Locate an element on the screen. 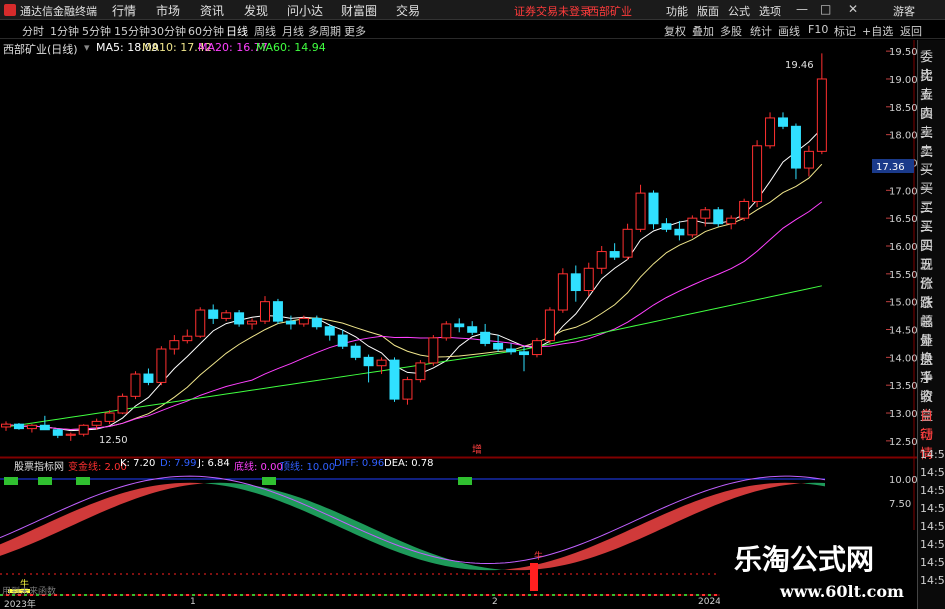  tool-back: 返回 is located at coordinates (911, 31).